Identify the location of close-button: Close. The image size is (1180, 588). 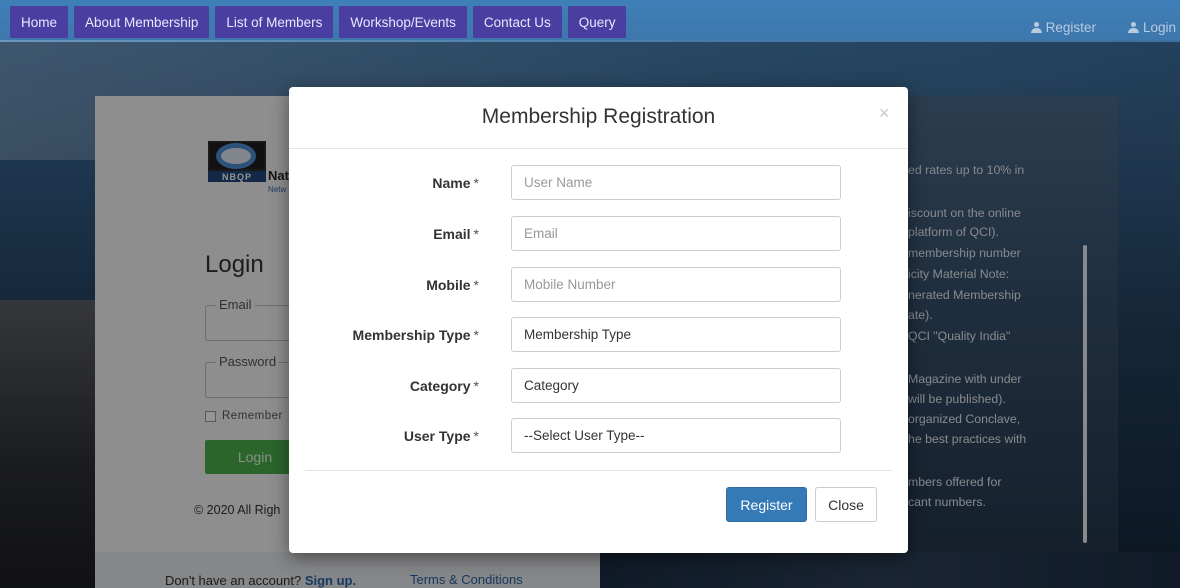
(846, 504).